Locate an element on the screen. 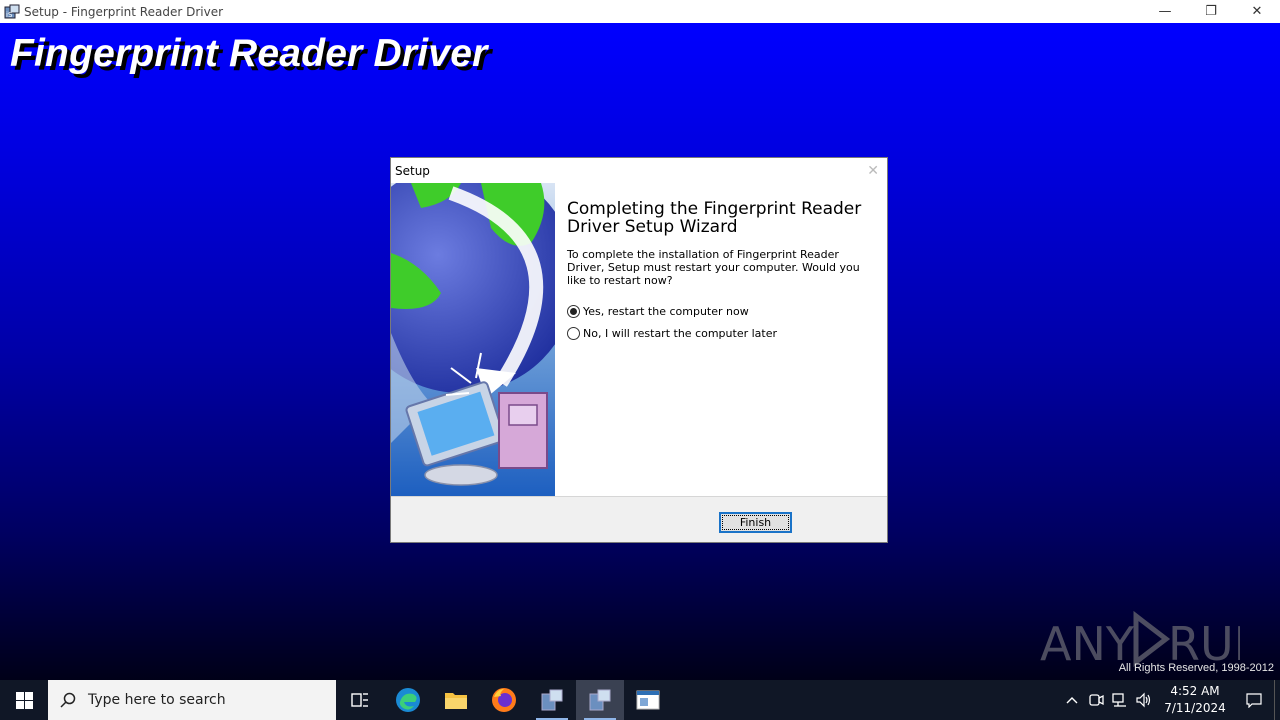 This screenshot has height=720, width=1280. restore-button: ❐ is located at coordinates (1211, 11).